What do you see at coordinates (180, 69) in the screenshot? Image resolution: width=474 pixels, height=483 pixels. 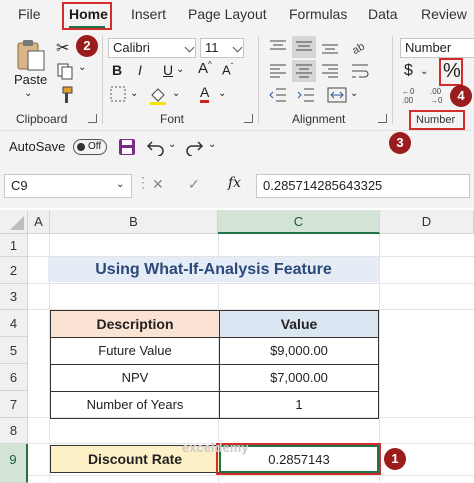 I see `underline-dropdown-icon: ⌄` at bounding box center [180, 69].